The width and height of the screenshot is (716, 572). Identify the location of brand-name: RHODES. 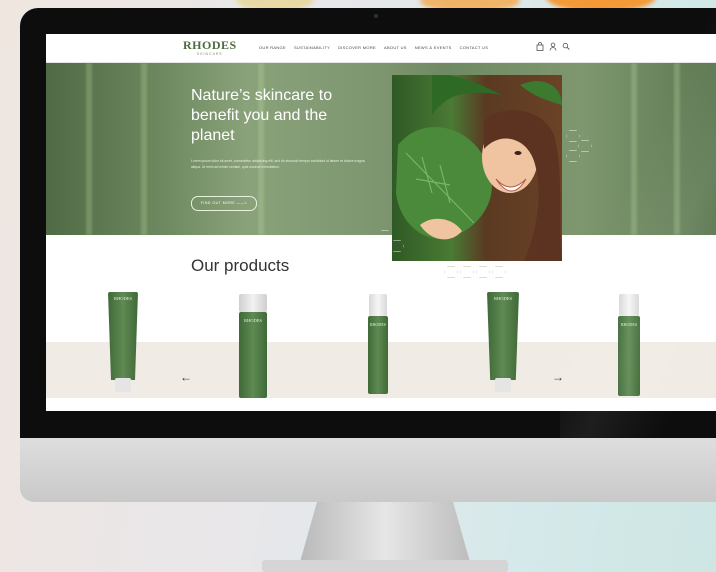
(210, 45).